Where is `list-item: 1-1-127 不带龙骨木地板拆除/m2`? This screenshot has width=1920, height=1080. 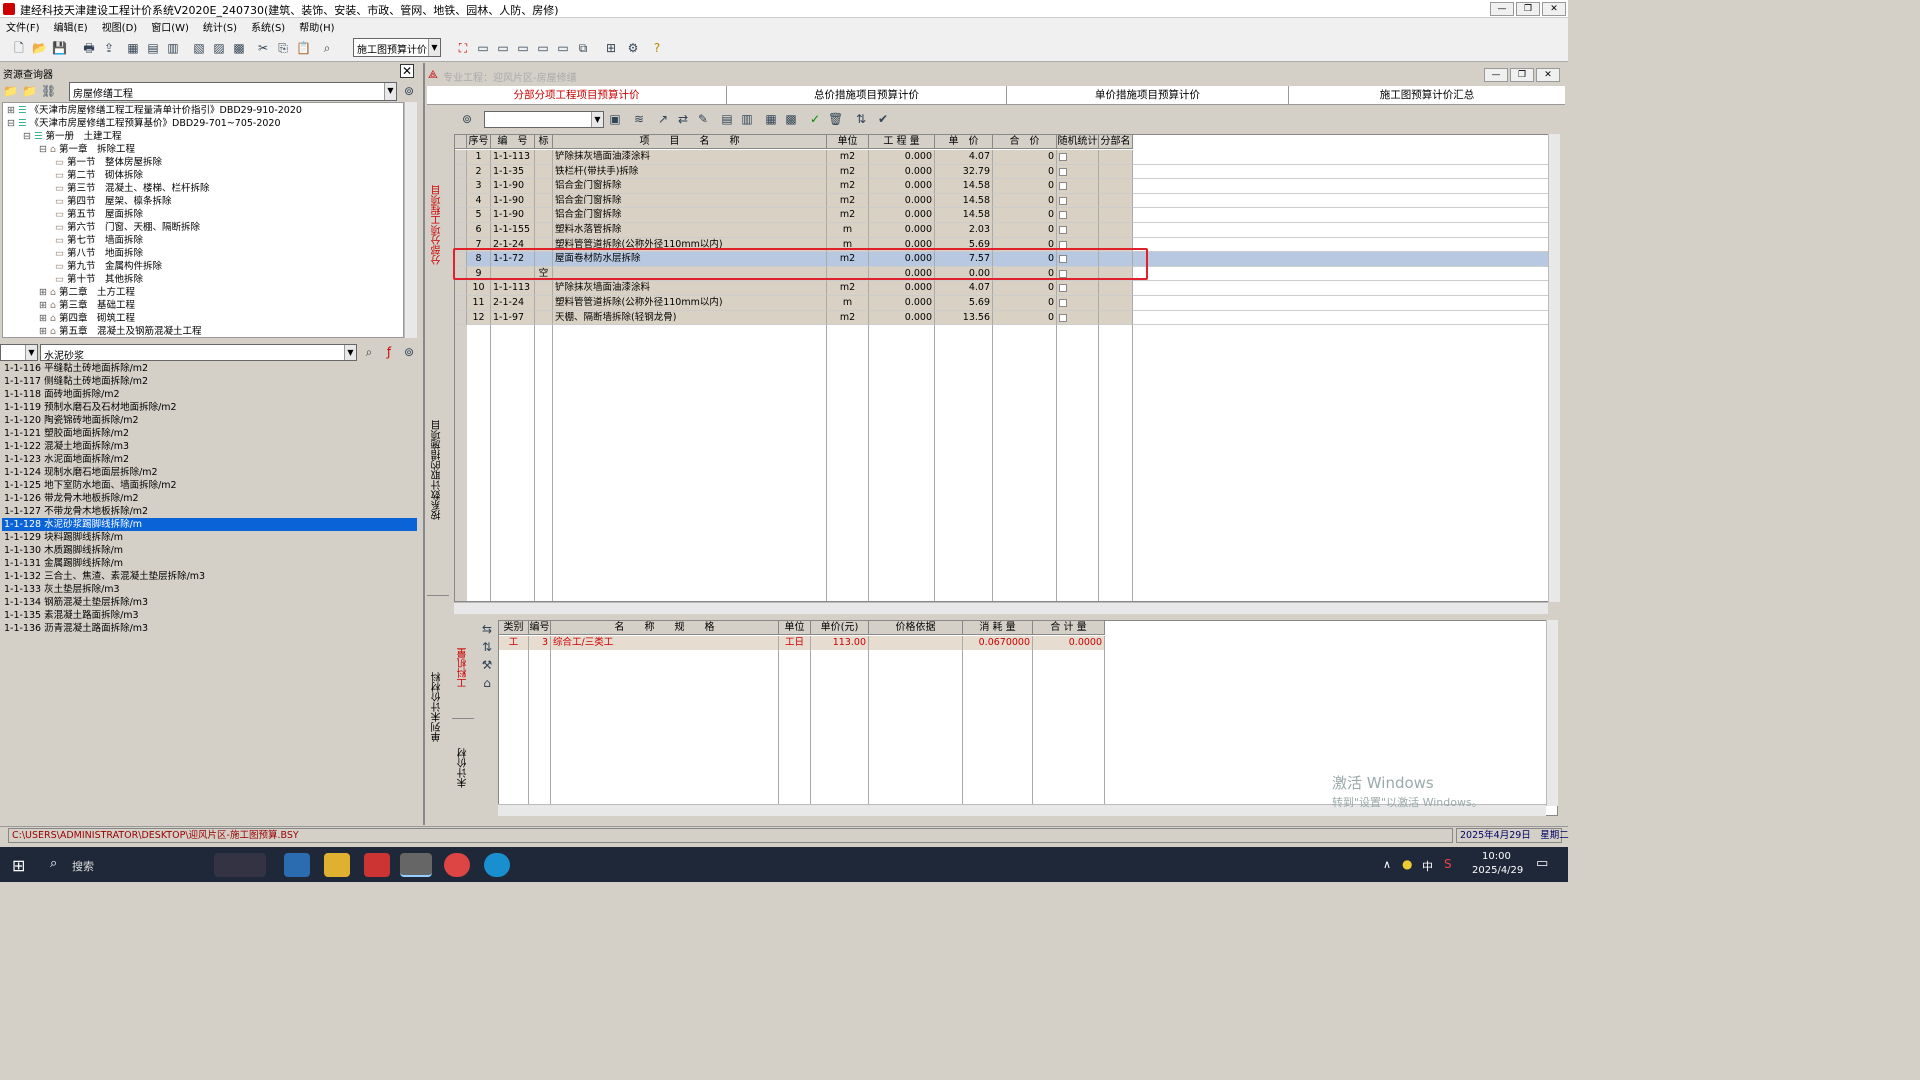
list-item: 1-1-127 不带龙骨木地板拆除/m2 is located at coordinates (209, 511).